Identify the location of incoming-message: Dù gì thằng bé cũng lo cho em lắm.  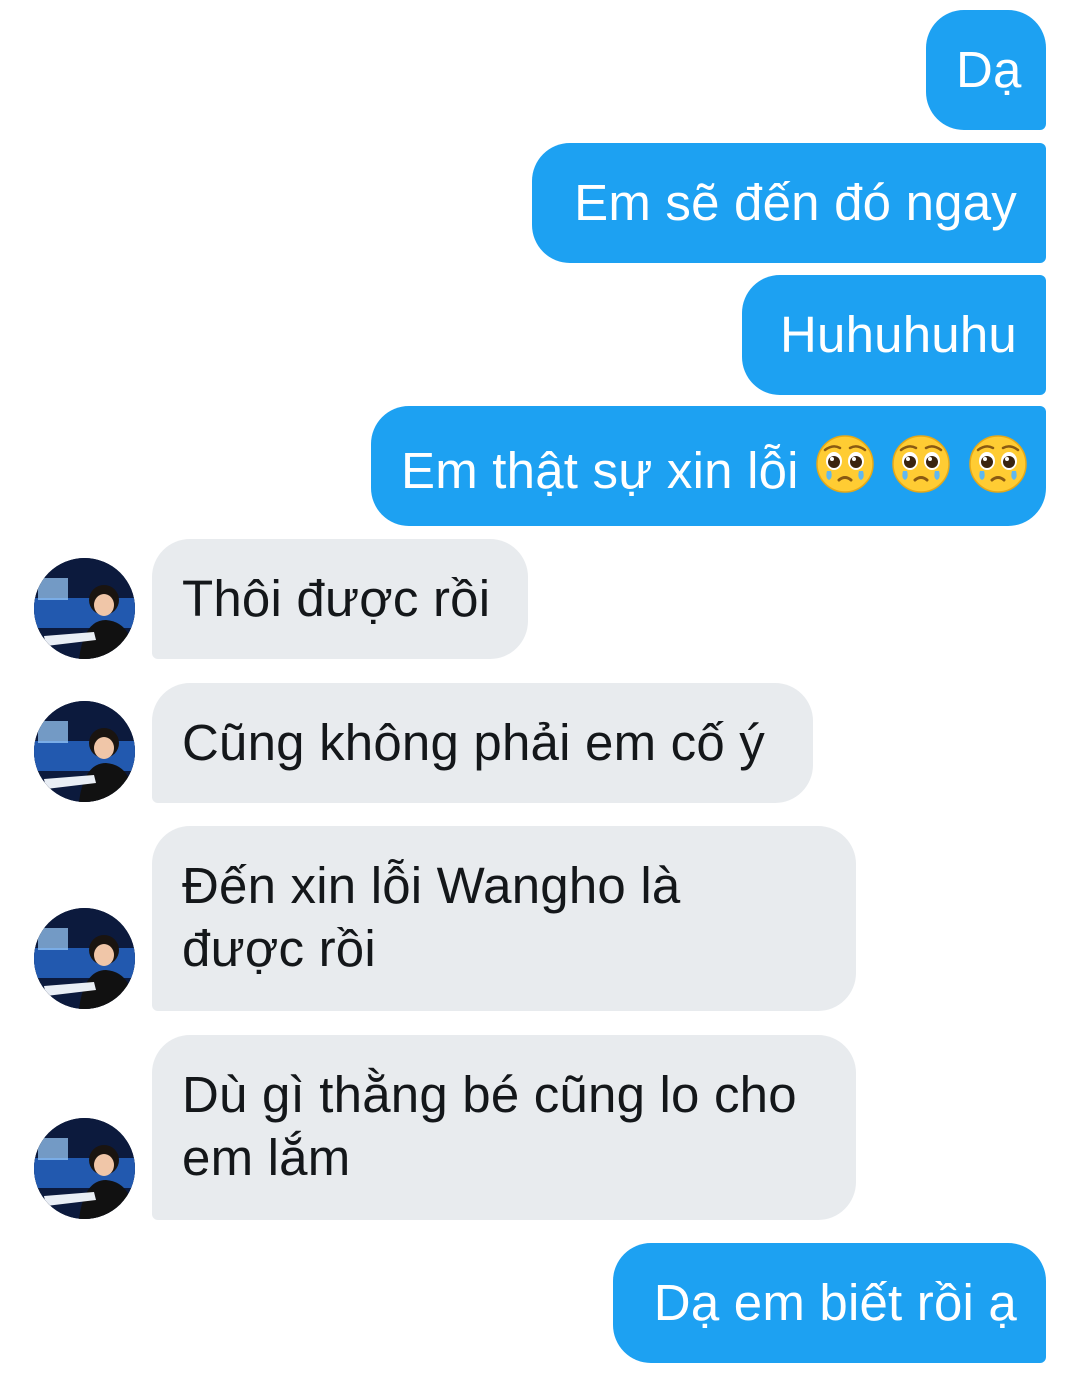
(504, 1127).